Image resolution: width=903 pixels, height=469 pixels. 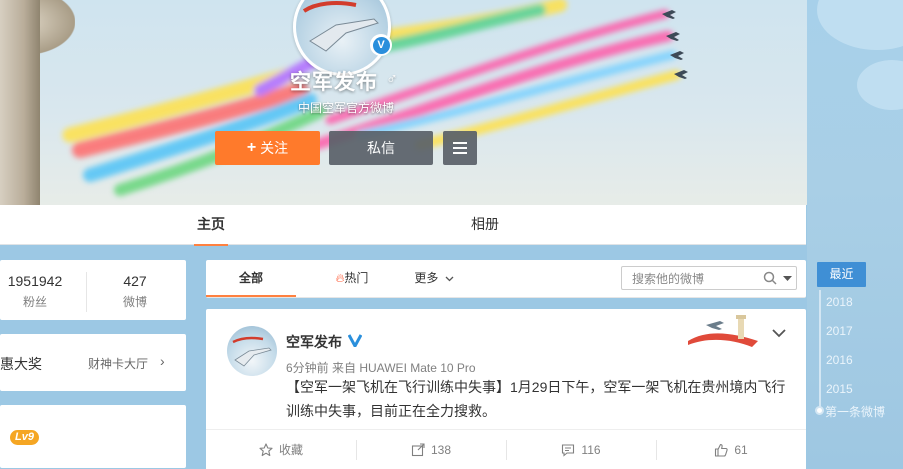 I want to click on timeline-year-2015: 2015, so click(x=839, y=389).